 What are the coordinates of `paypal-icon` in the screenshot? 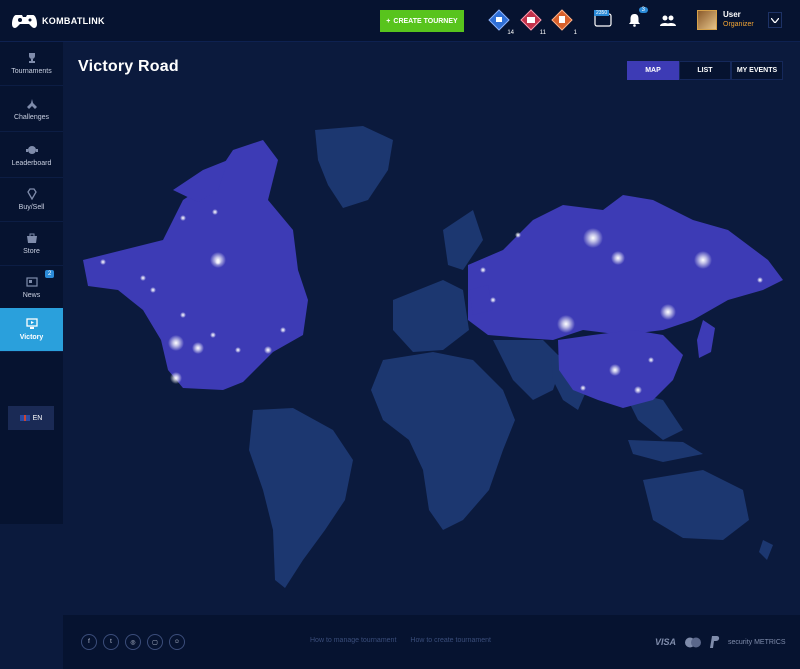 It's located at (715, 642).